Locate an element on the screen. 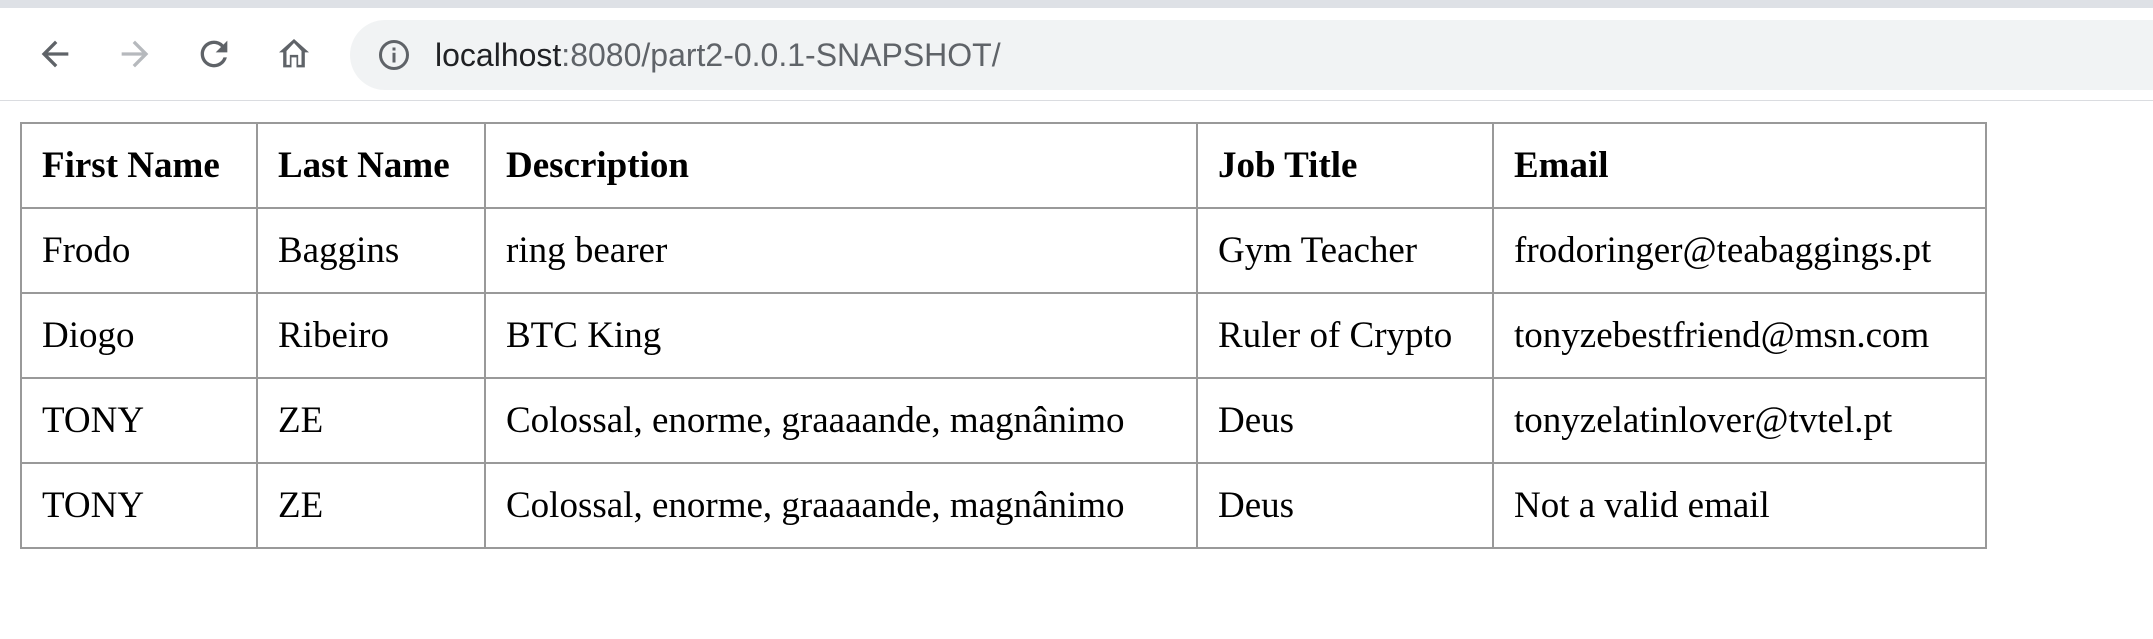  forward-arrow-icon is located at coordinates (135, 54).